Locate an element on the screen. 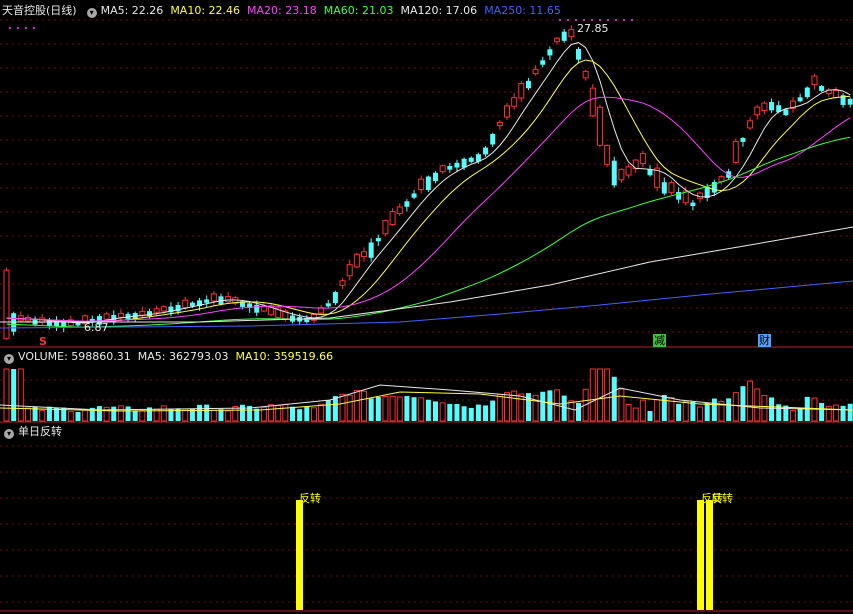 This screenshot has height=614, width=853. ma-label-0: MA5: 22.26 is located at coordinates (132, 10).